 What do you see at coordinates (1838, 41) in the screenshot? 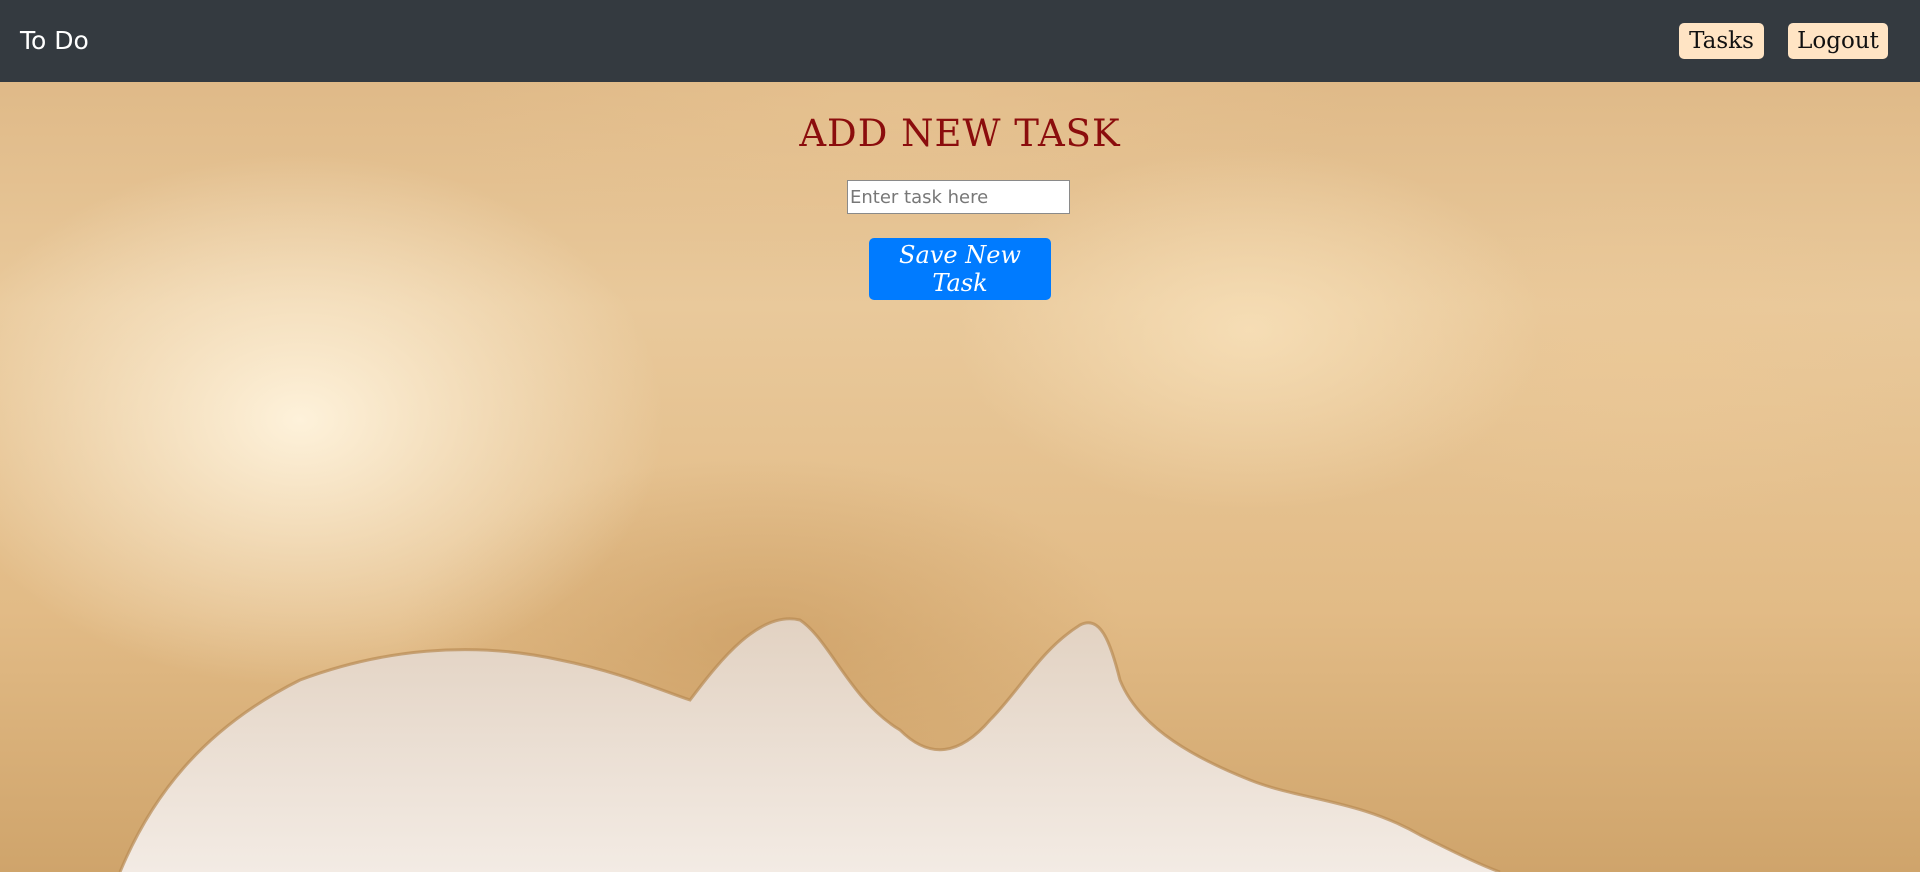
I see `logout-button: Logout` at bounding box center [1838, 41].